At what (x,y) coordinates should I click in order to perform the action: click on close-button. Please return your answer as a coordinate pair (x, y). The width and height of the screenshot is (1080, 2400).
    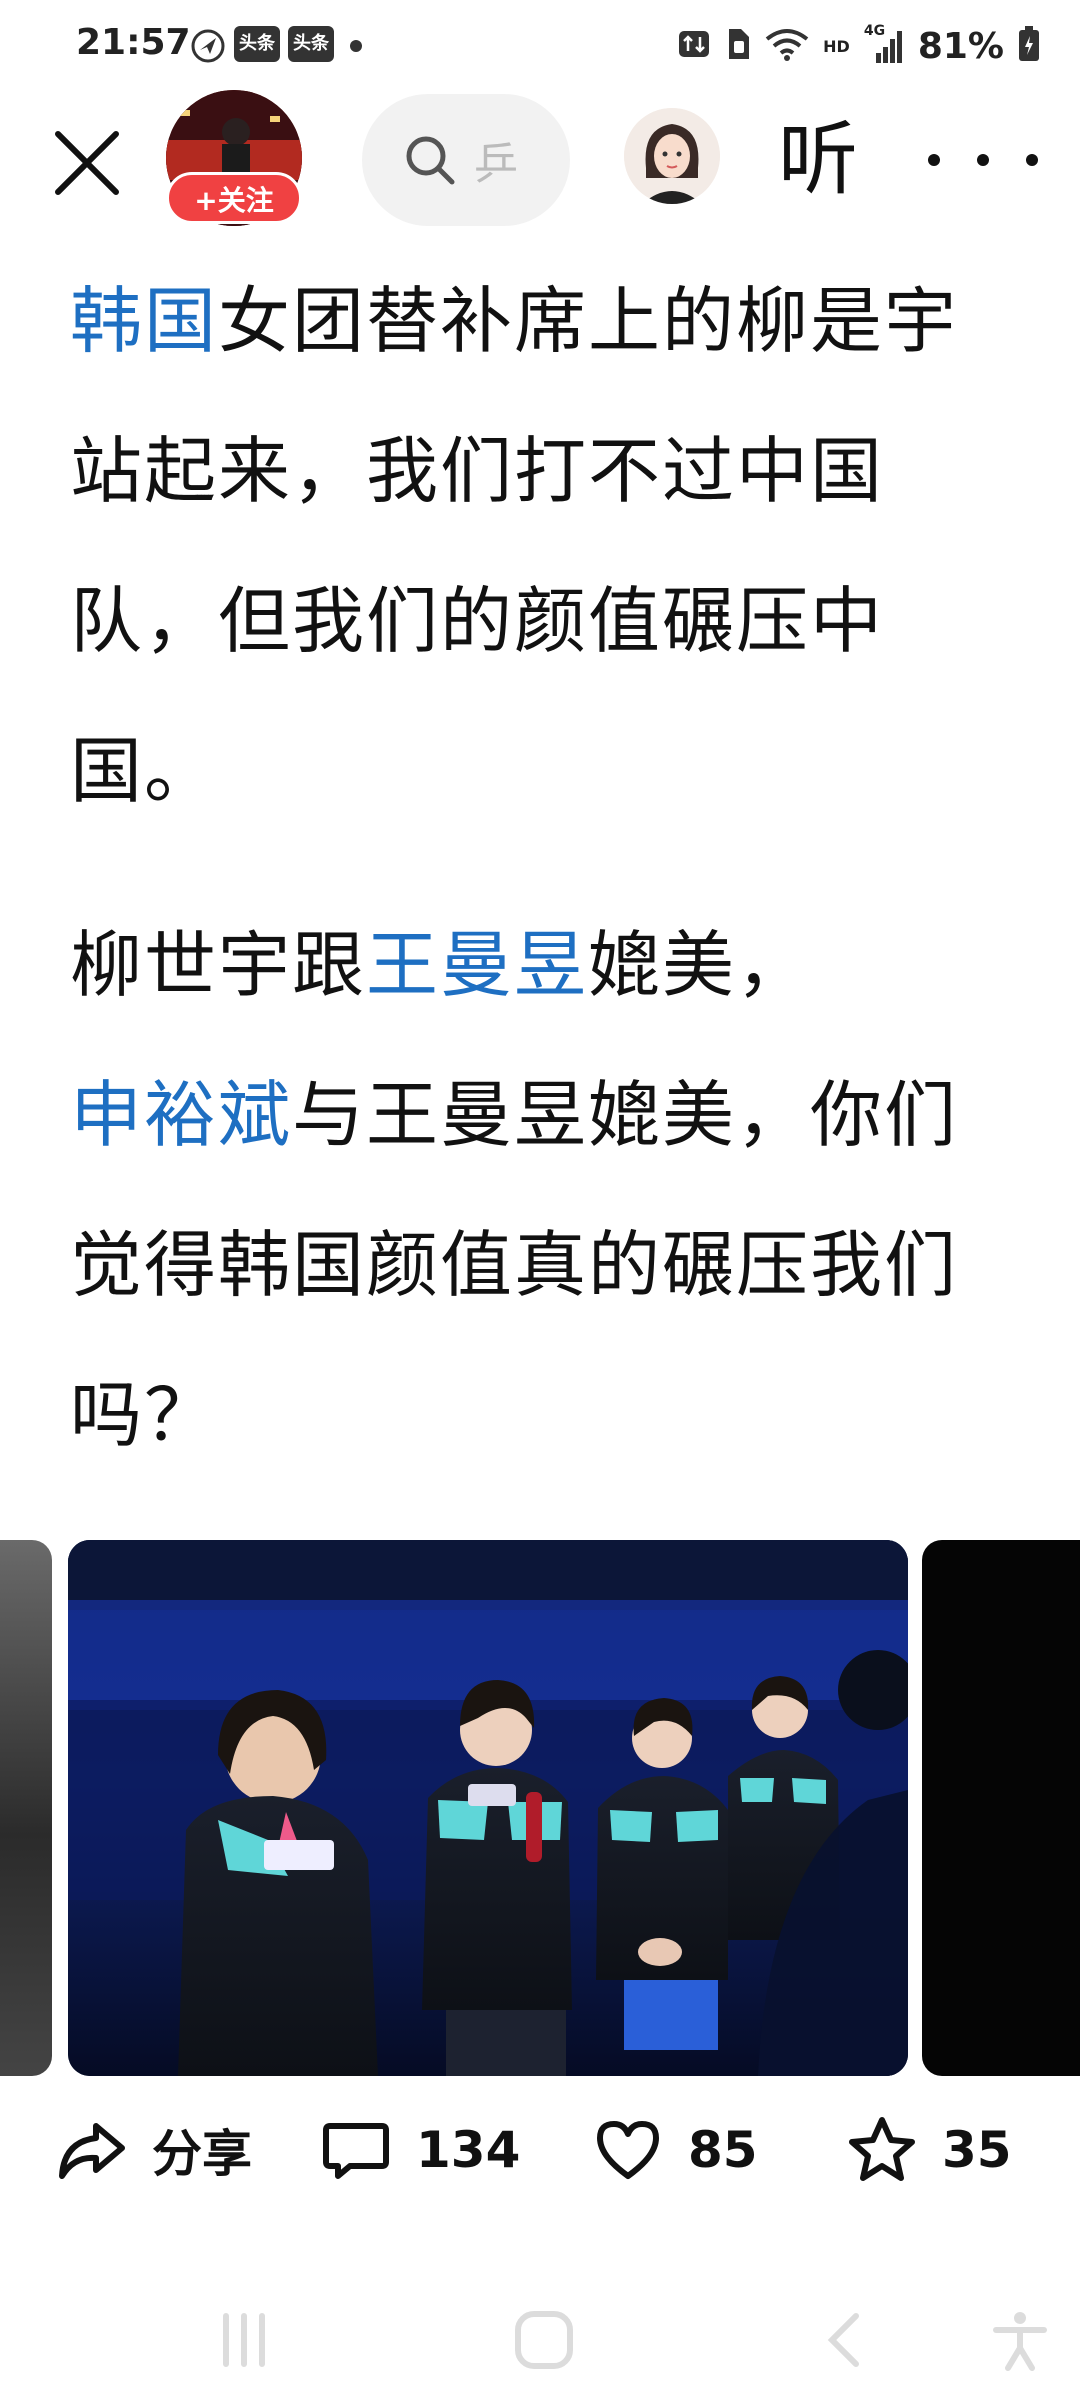
    Looking at the image, I should click on (87, 163).